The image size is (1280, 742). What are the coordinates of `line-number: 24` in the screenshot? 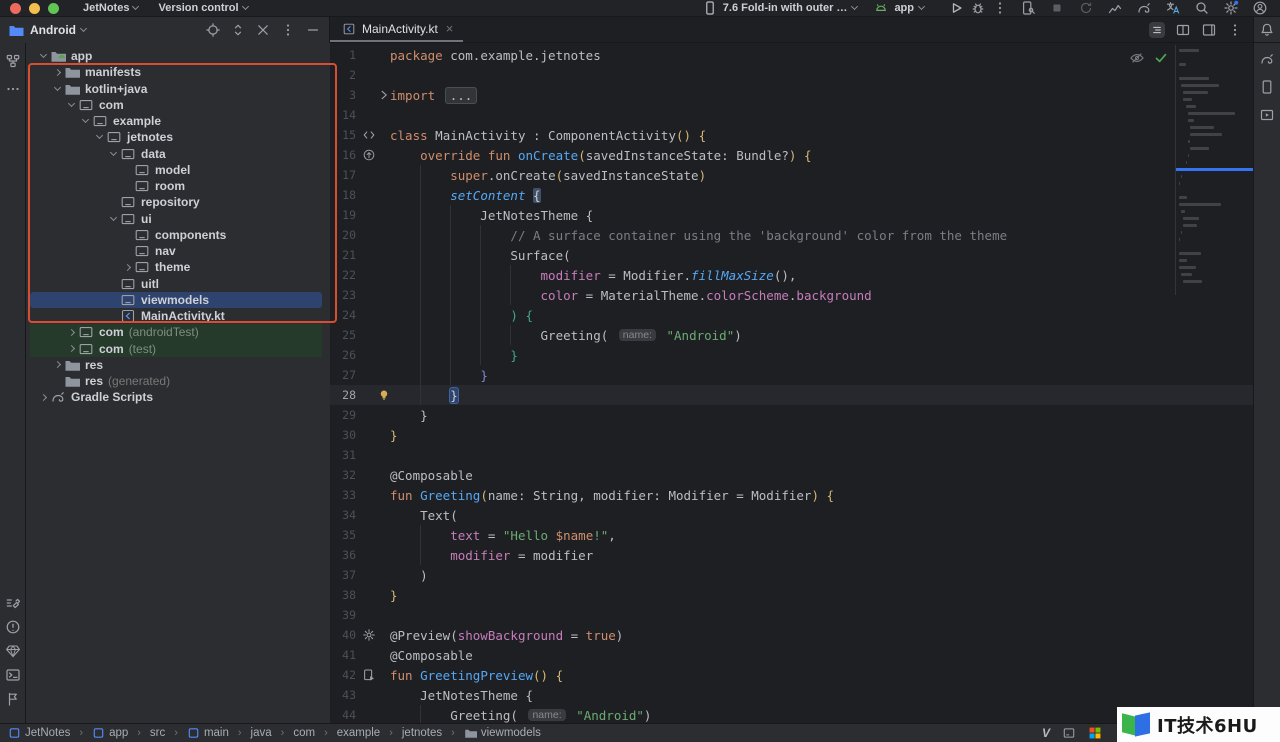 It's located at (345, 315).